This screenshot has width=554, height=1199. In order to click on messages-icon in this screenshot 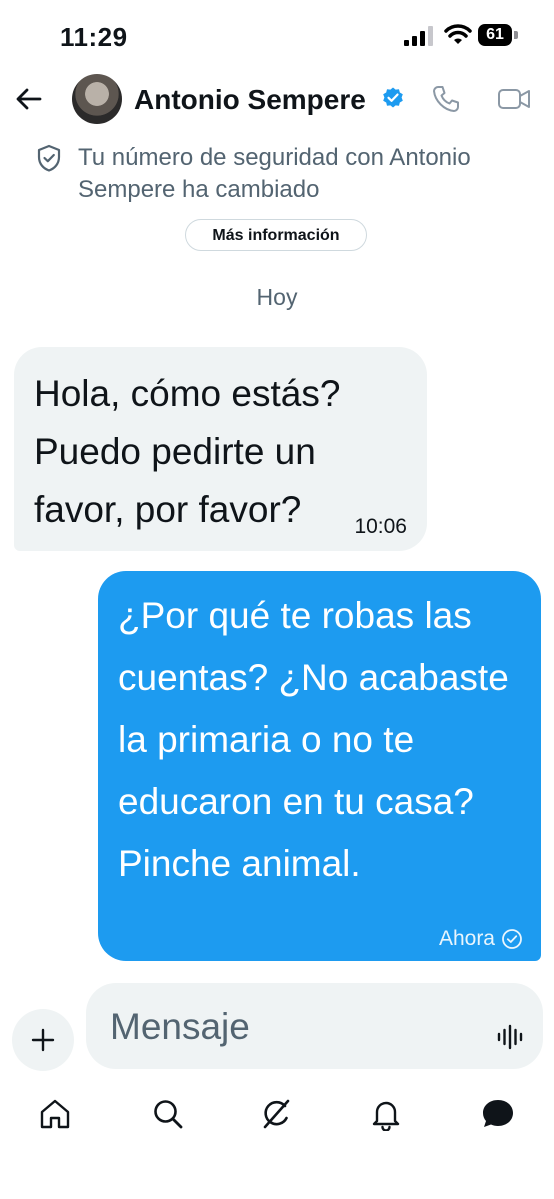, I will do `click(498, 1114)`.